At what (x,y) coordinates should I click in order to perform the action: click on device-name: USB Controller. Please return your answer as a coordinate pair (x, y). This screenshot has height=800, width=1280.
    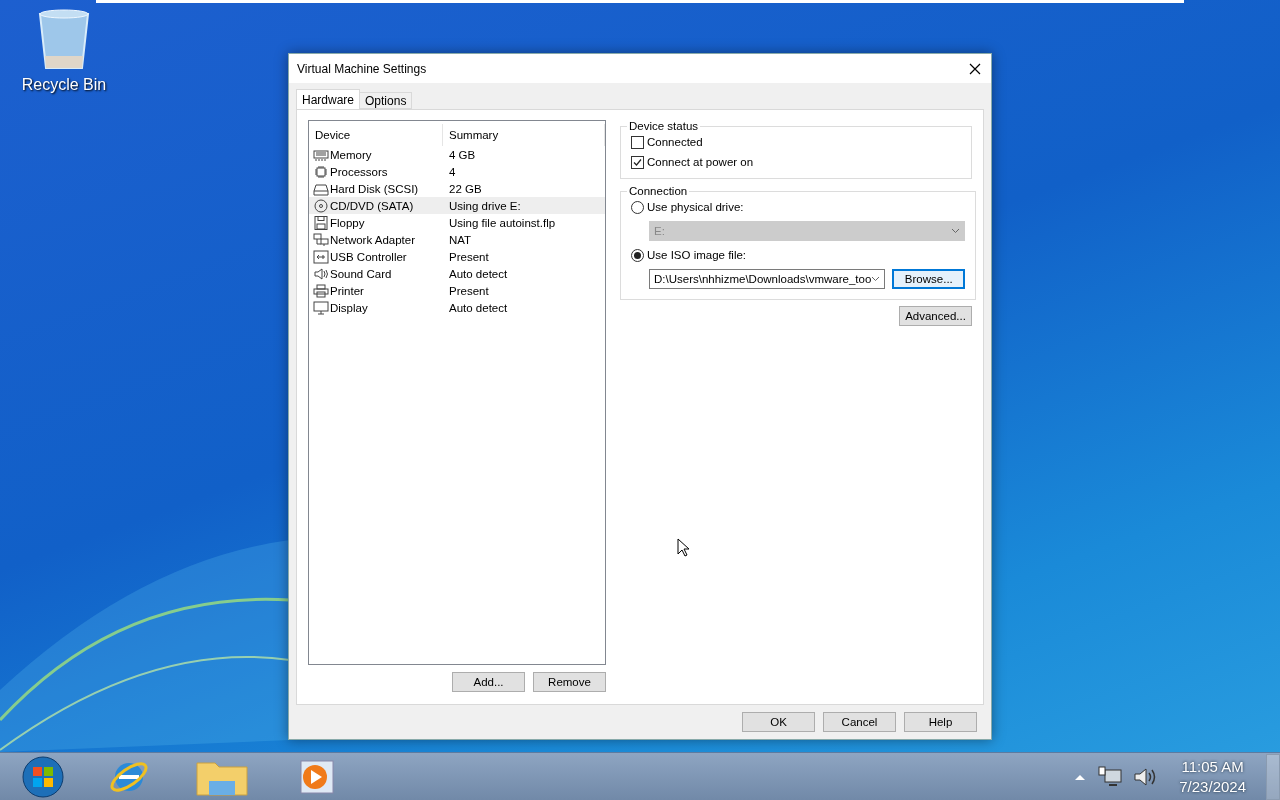
    Looking at the image, I should click on (368, 256).